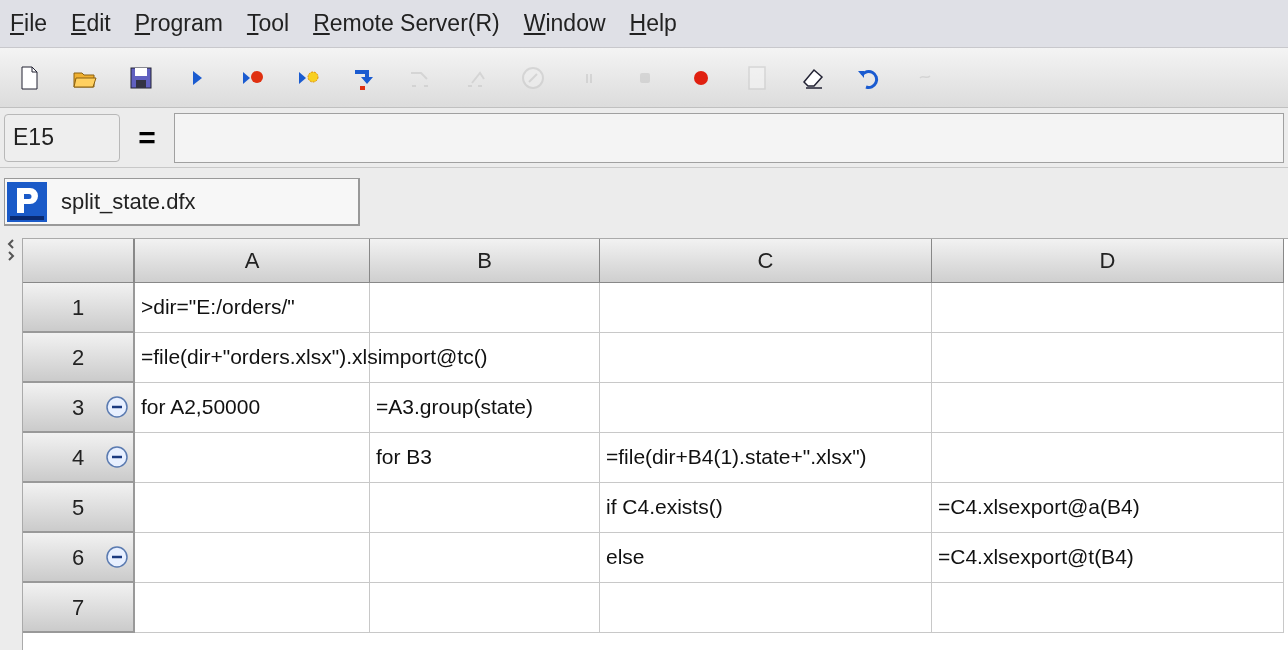 The image size is (1288, 650). I want to click on column-header: A, so click(252, 261).